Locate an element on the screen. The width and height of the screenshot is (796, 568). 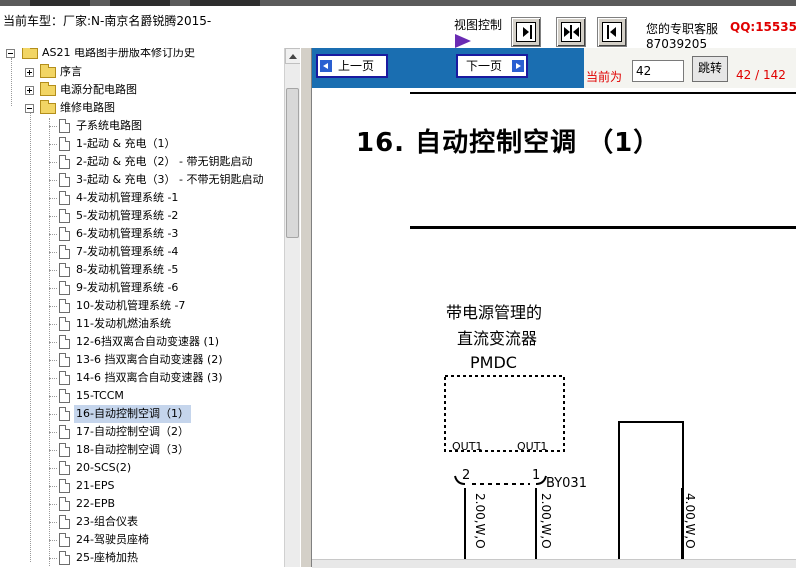
tree-item: 5-发动机管理系统 -2 is located at coordinates (142, 216).